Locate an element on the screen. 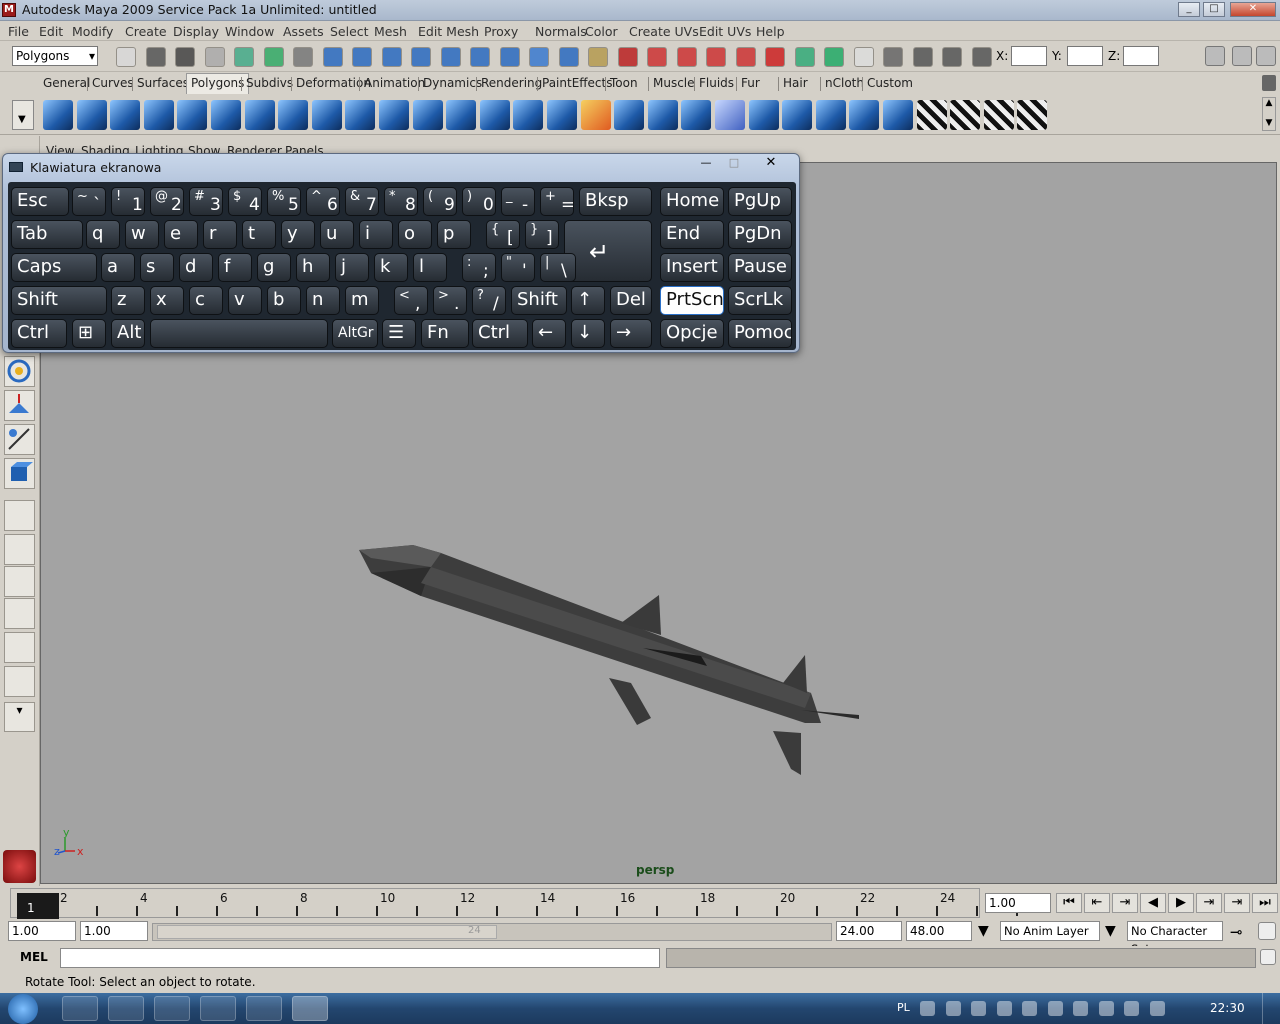 The width and height of the screenshot is (1280, 1024). key-pgup: PgUp is located at coordinates (760, 201).